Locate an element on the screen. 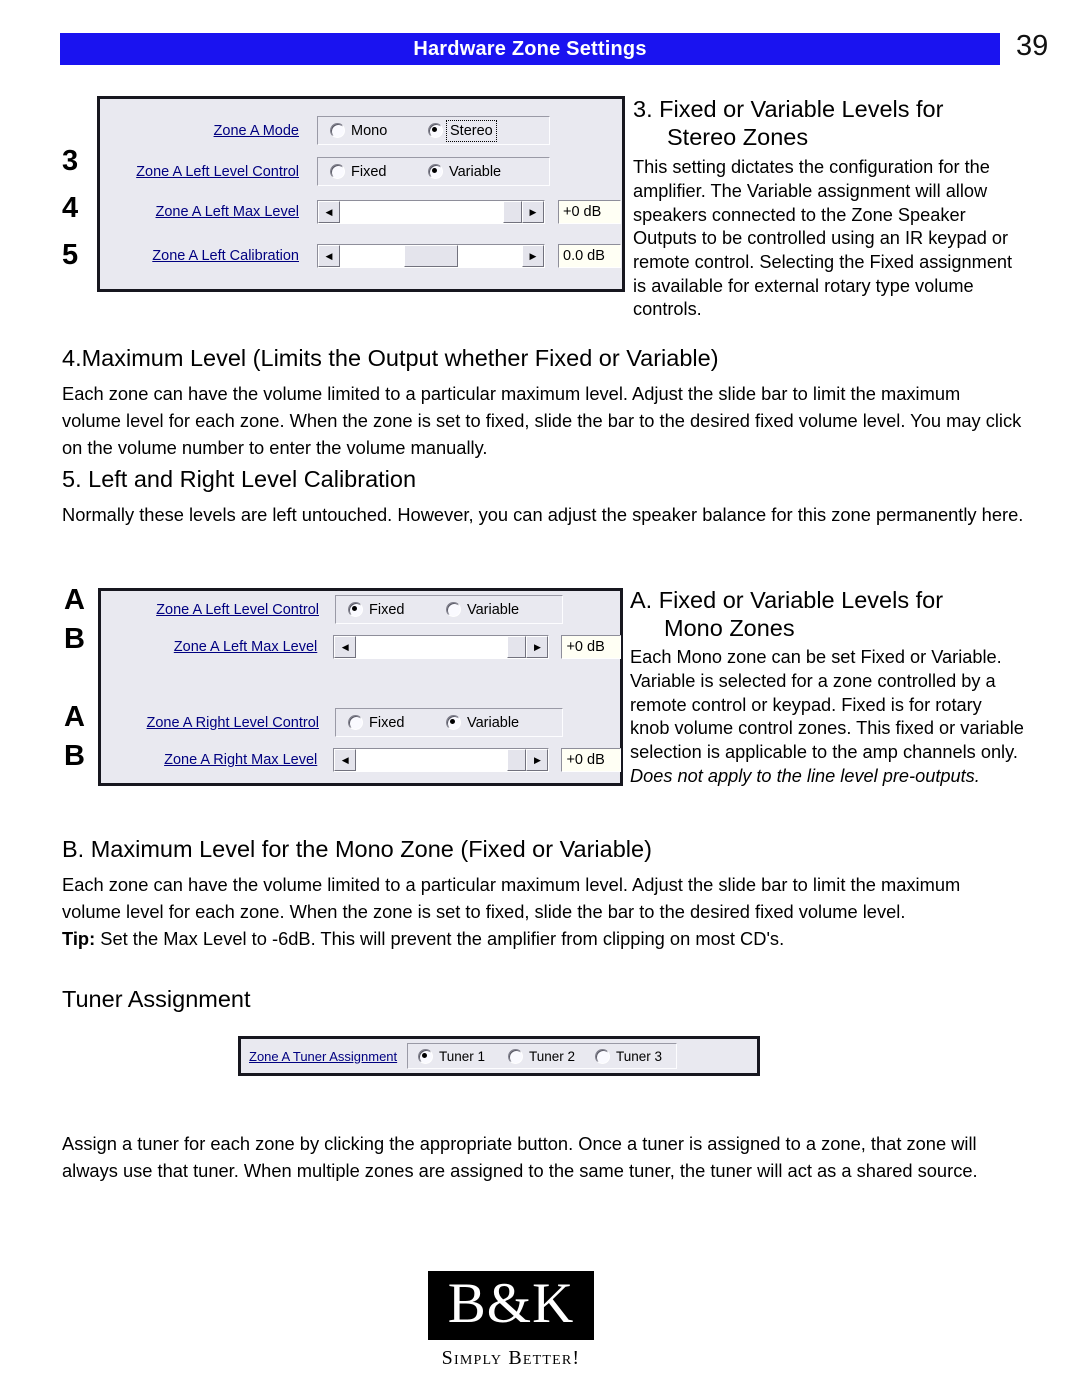  row-mono-left-max-level: Zone A Left Max Level ◀ ▶ +0 dB is located at coordinates (366, 647).